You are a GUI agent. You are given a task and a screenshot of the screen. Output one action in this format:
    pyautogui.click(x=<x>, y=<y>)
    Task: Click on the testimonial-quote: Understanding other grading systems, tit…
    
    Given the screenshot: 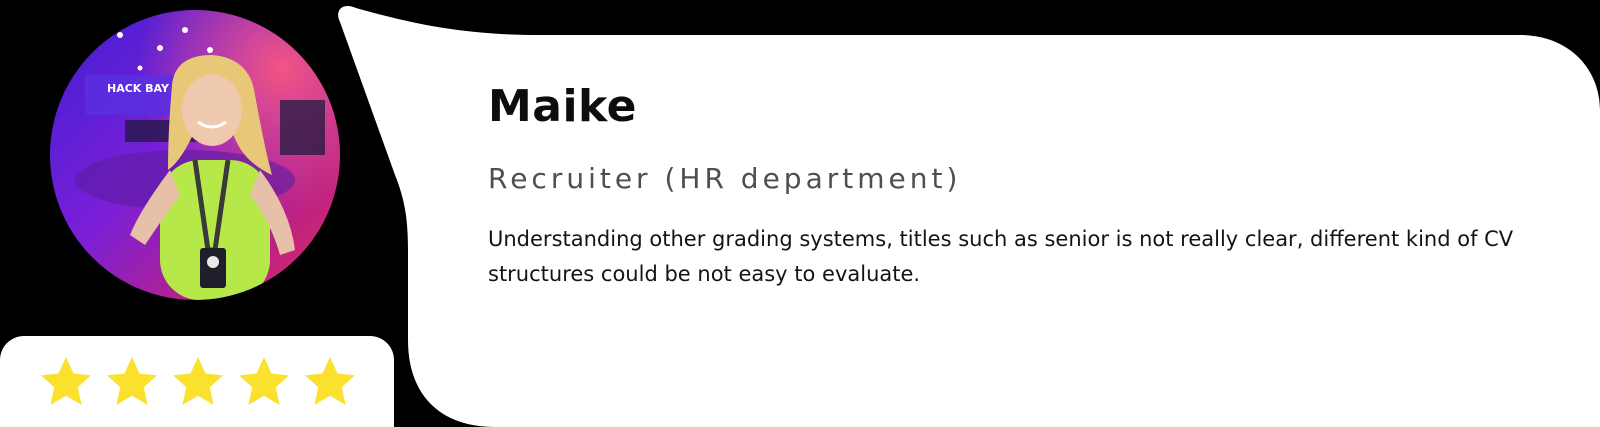 What is the action you would take?
    pyautogui.click(x=1001, y=256)
    